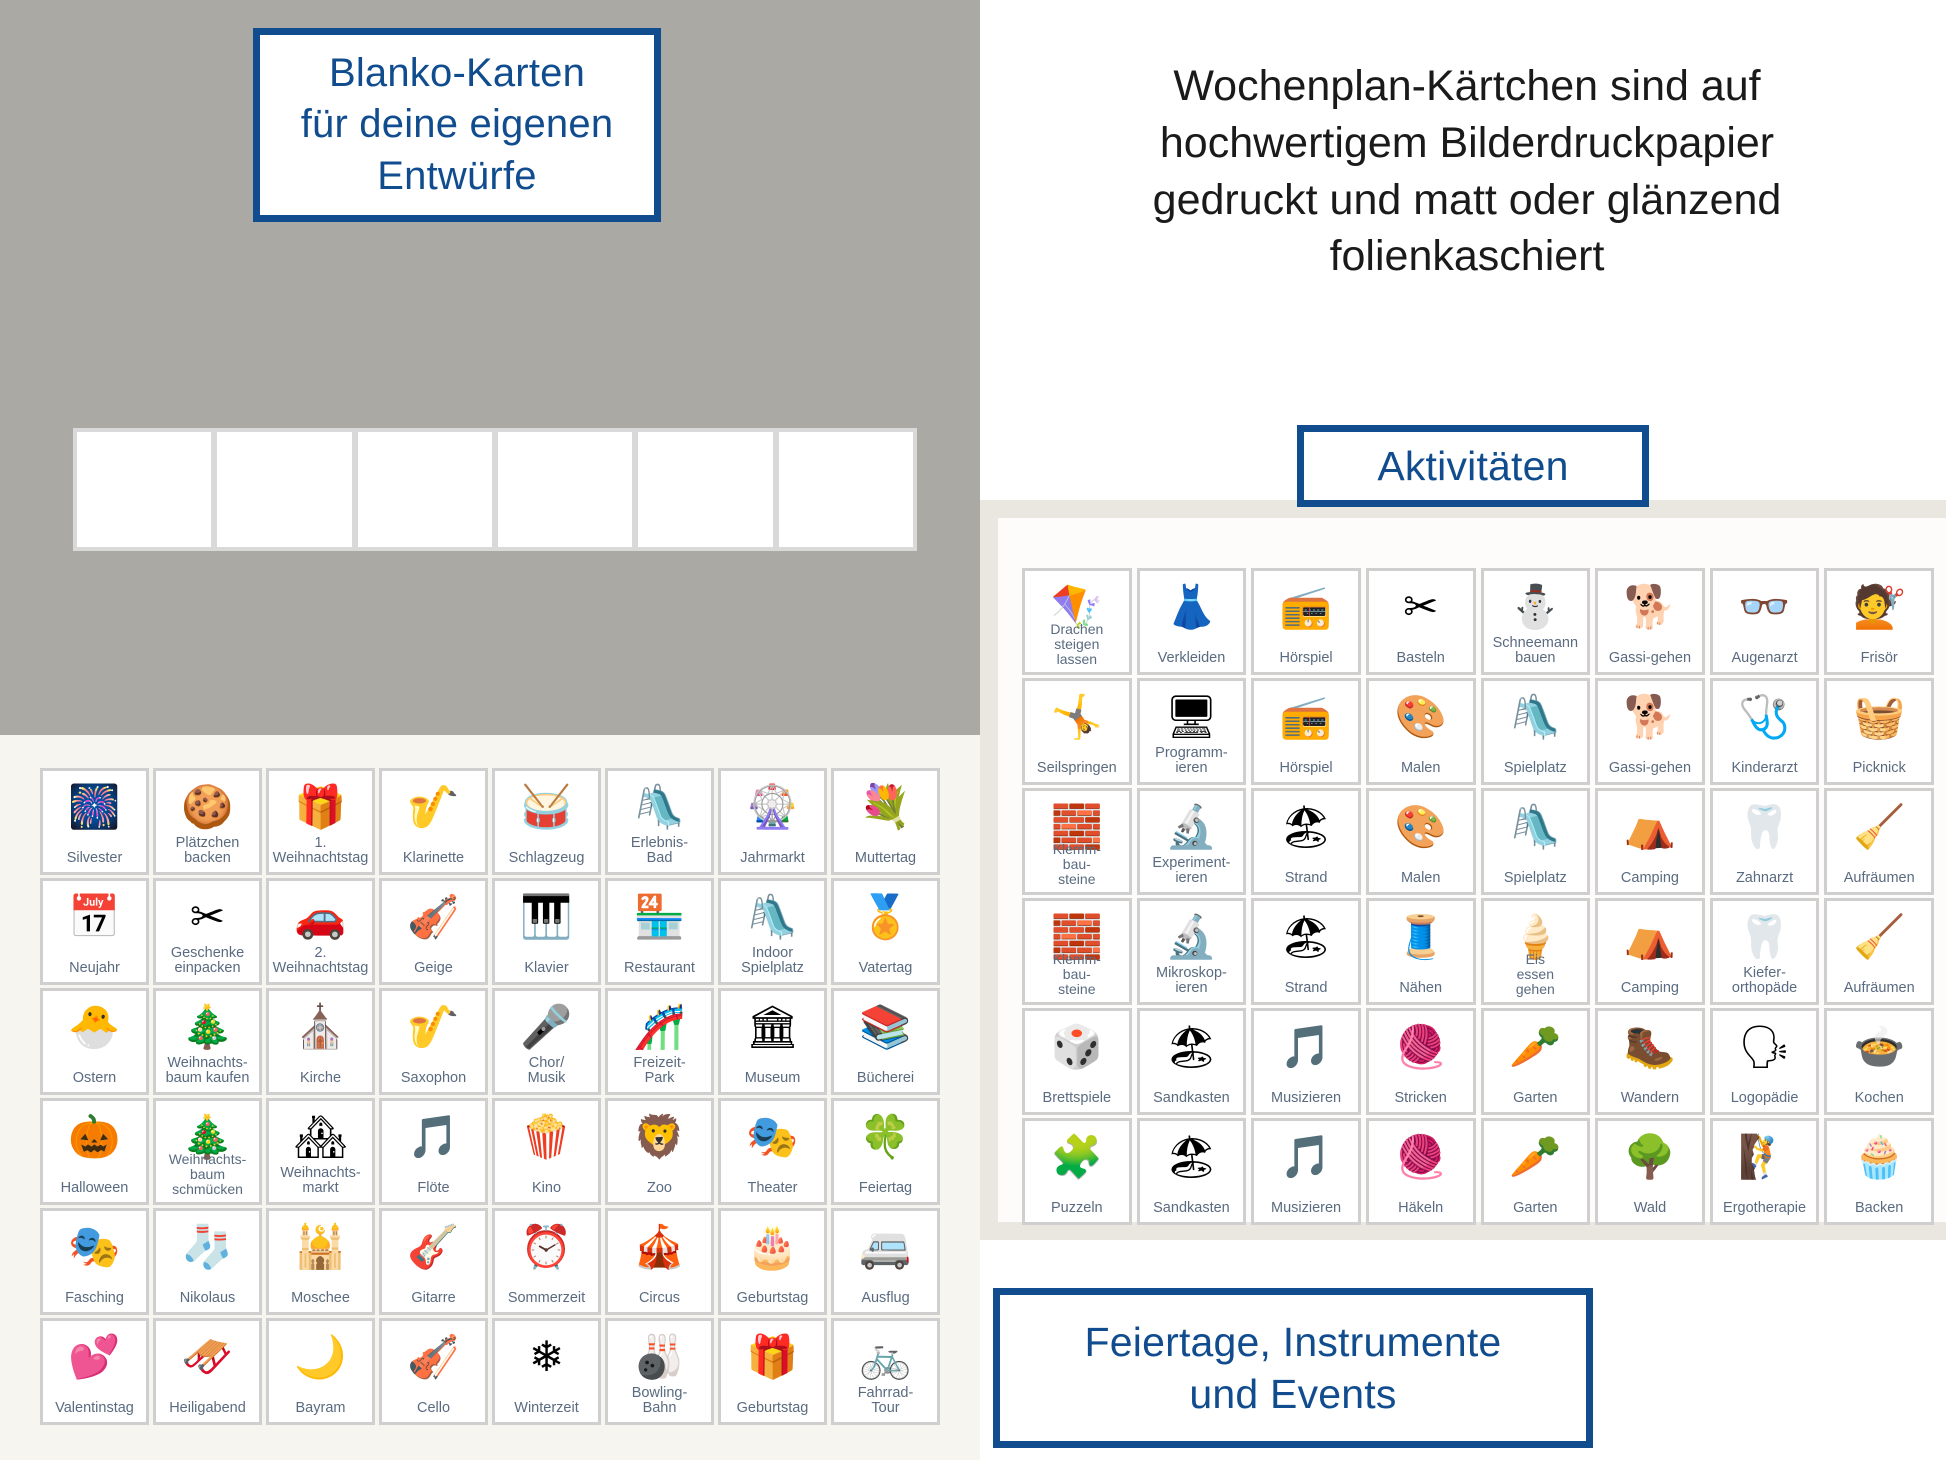  What do you see at coordinates (885, 1041) in the screenshot?
I see `event-card: 📚 Bücherei` at bounding box center [885, 1041].